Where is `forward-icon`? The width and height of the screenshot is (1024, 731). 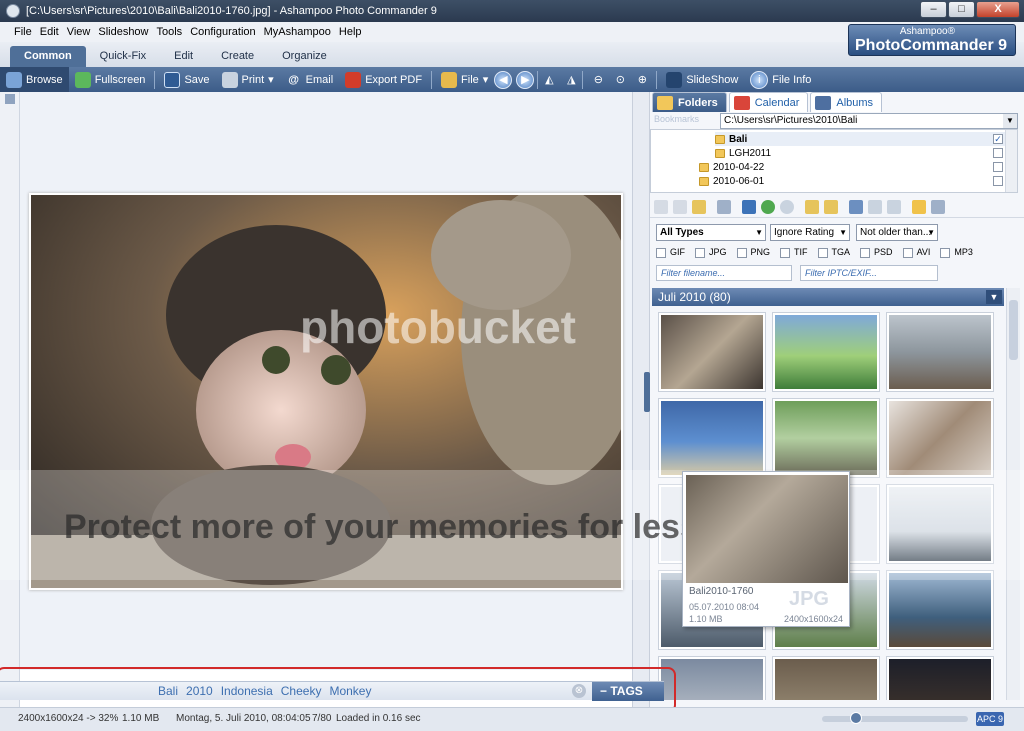 forward-icon is located at coordinates (680, 206).